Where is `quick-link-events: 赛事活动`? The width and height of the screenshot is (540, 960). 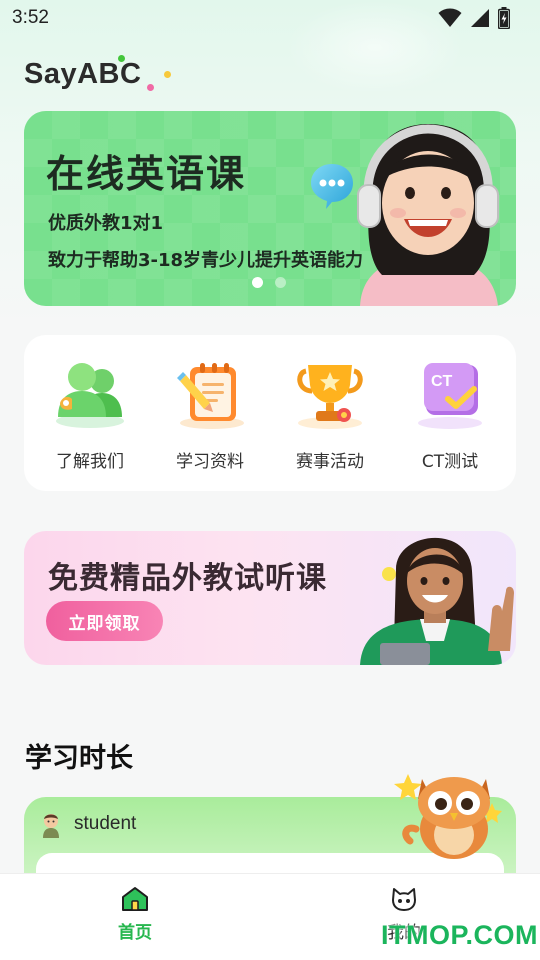 quick-link-events: 赛事活动 is located at coordinates (330, 425).